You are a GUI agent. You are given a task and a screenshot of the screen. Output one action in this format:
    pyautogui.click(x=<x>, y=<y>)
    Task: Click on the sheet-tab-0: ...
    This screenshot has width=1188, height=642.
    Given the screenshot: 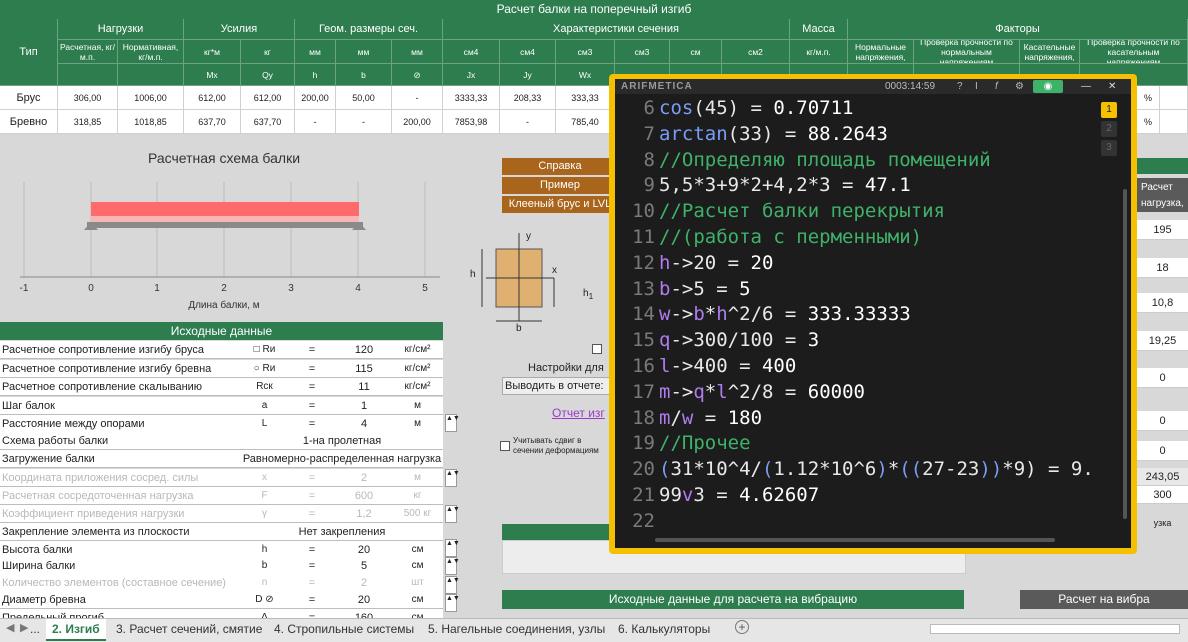 What is the action you would take?
    pyautogui.click(x=35, y=630)
    